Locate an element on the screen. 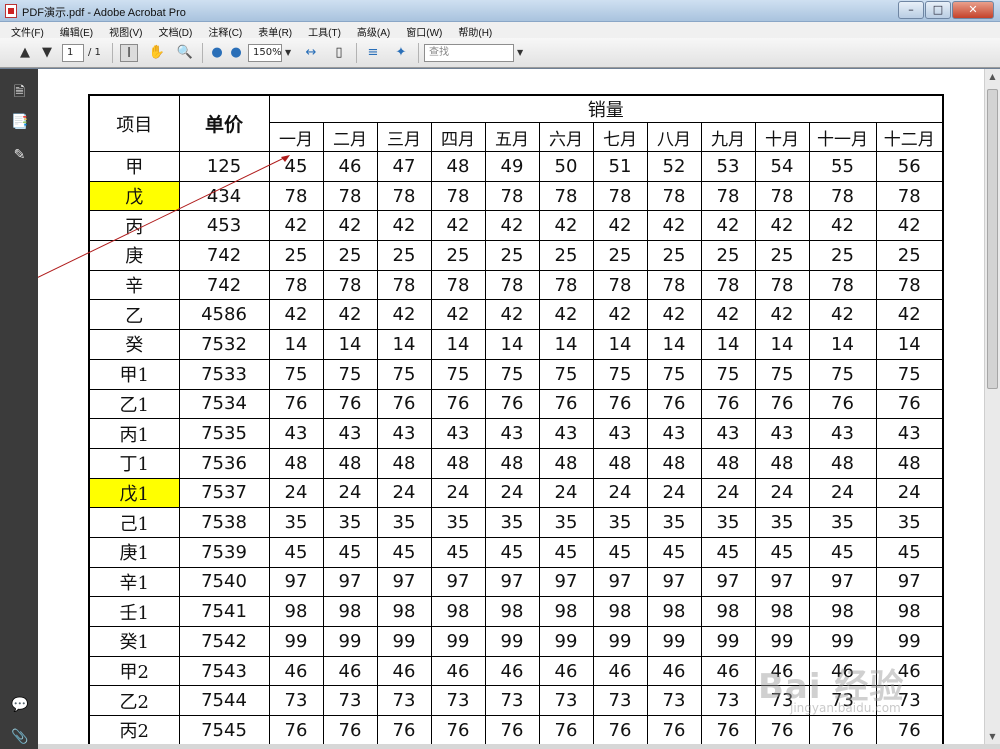 This screenshot has height=749, width=1000. menu-file: 文件(F) is located at coordinates (25, 30).